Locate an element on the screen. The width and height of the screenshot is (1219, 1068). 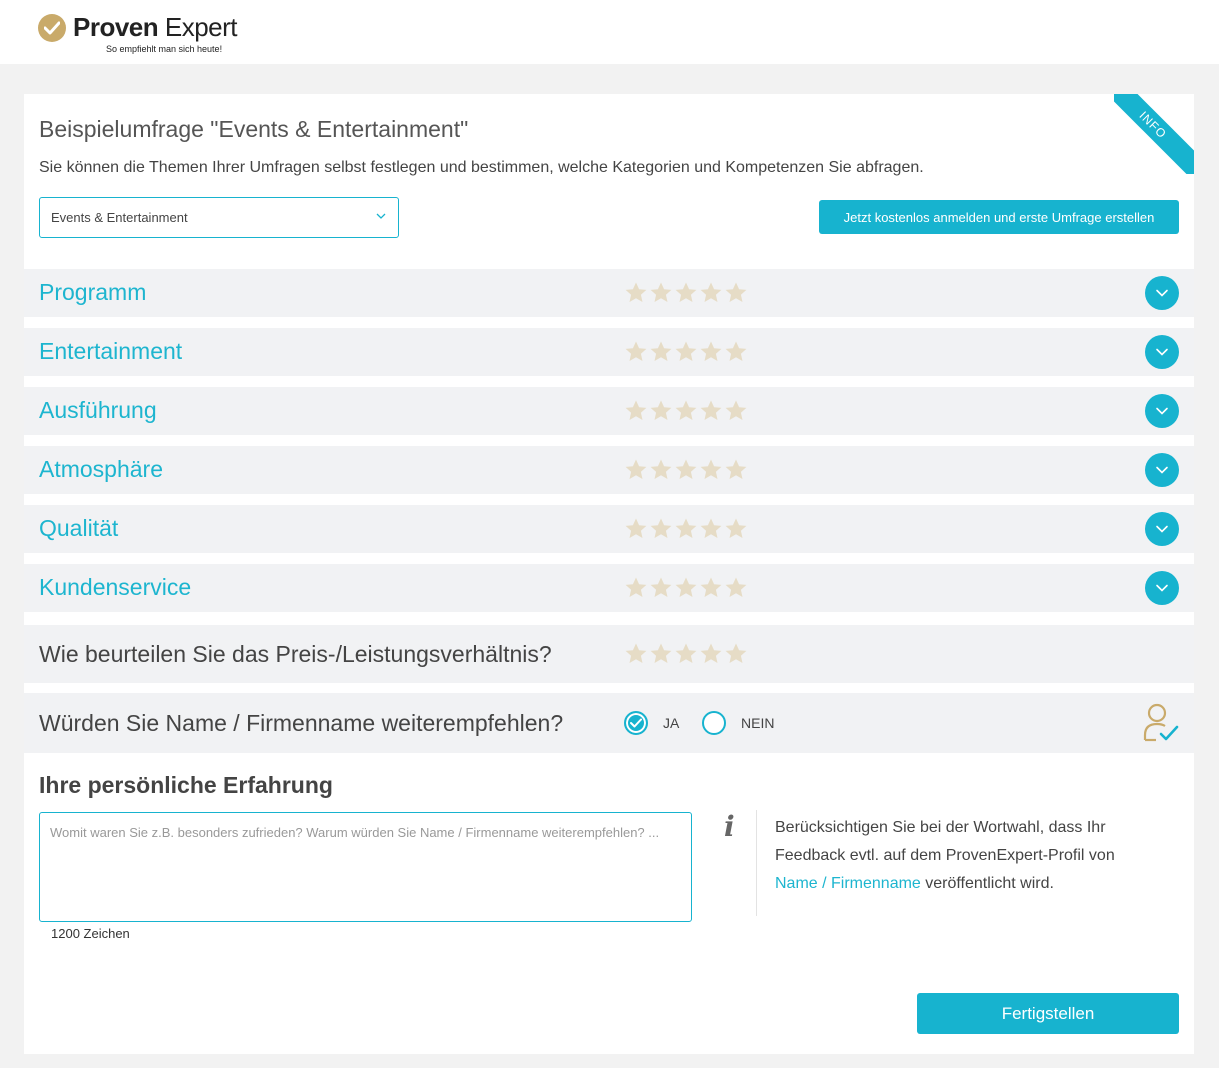
character-count: 1200 Zeichen is located at coordinates (90, 933).